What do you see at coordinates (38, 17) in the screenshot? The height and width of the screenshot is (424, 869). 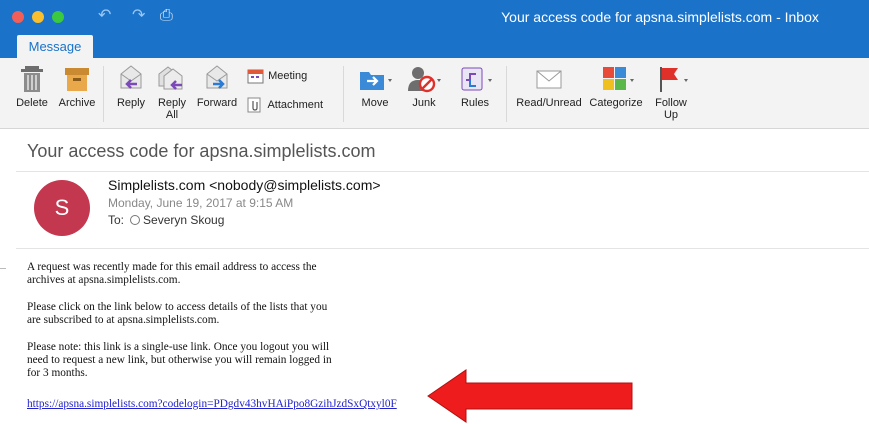 I see `minimize-window-button` at bounding box center [38, 17].